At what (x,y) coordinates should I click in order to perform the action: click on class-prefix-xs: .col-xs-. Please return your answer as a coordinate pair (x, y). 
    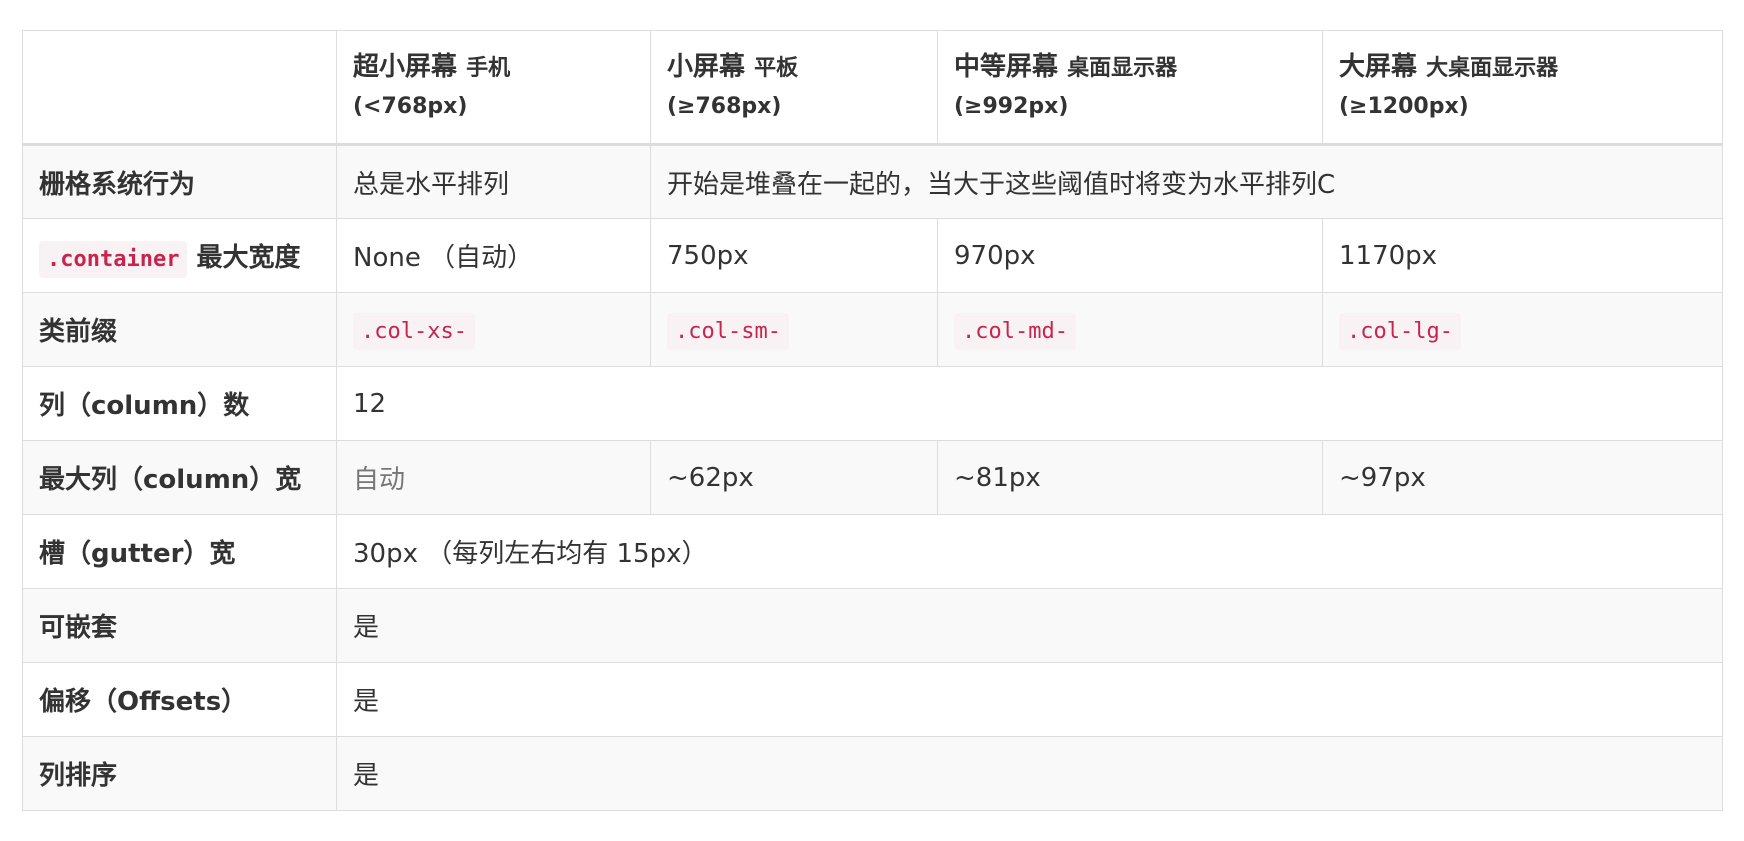
    Looking at the image, I should click on (414, 331).